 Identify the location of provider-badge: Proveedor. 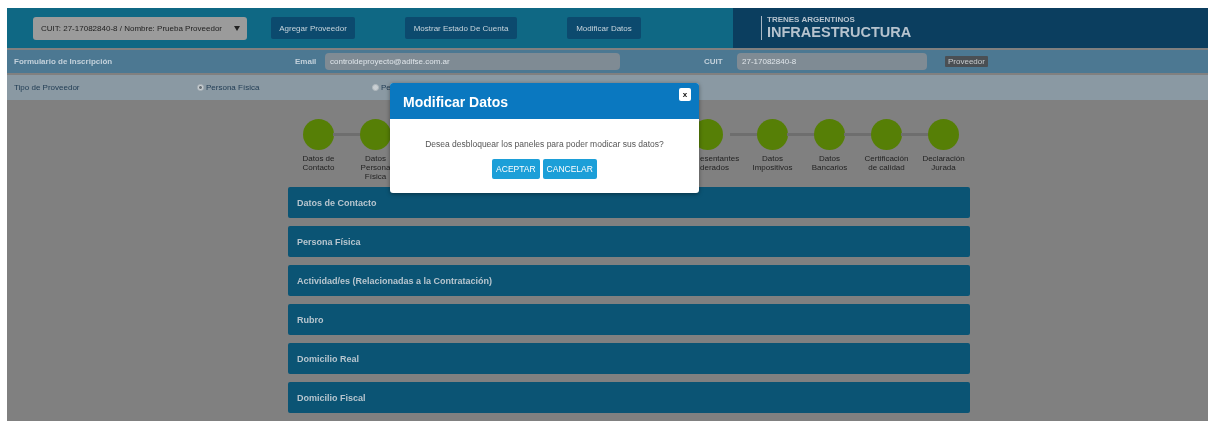
(966, 61).